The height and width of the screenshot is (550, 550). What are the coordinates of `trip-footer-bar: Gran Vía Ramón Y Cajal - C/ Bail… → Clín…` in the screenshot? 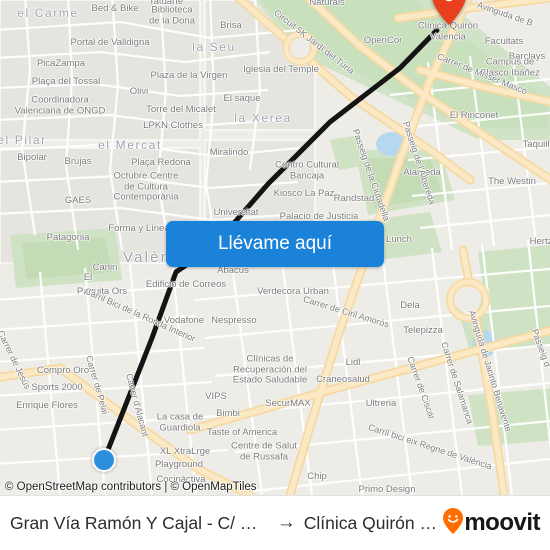 It's located at (275, 522).